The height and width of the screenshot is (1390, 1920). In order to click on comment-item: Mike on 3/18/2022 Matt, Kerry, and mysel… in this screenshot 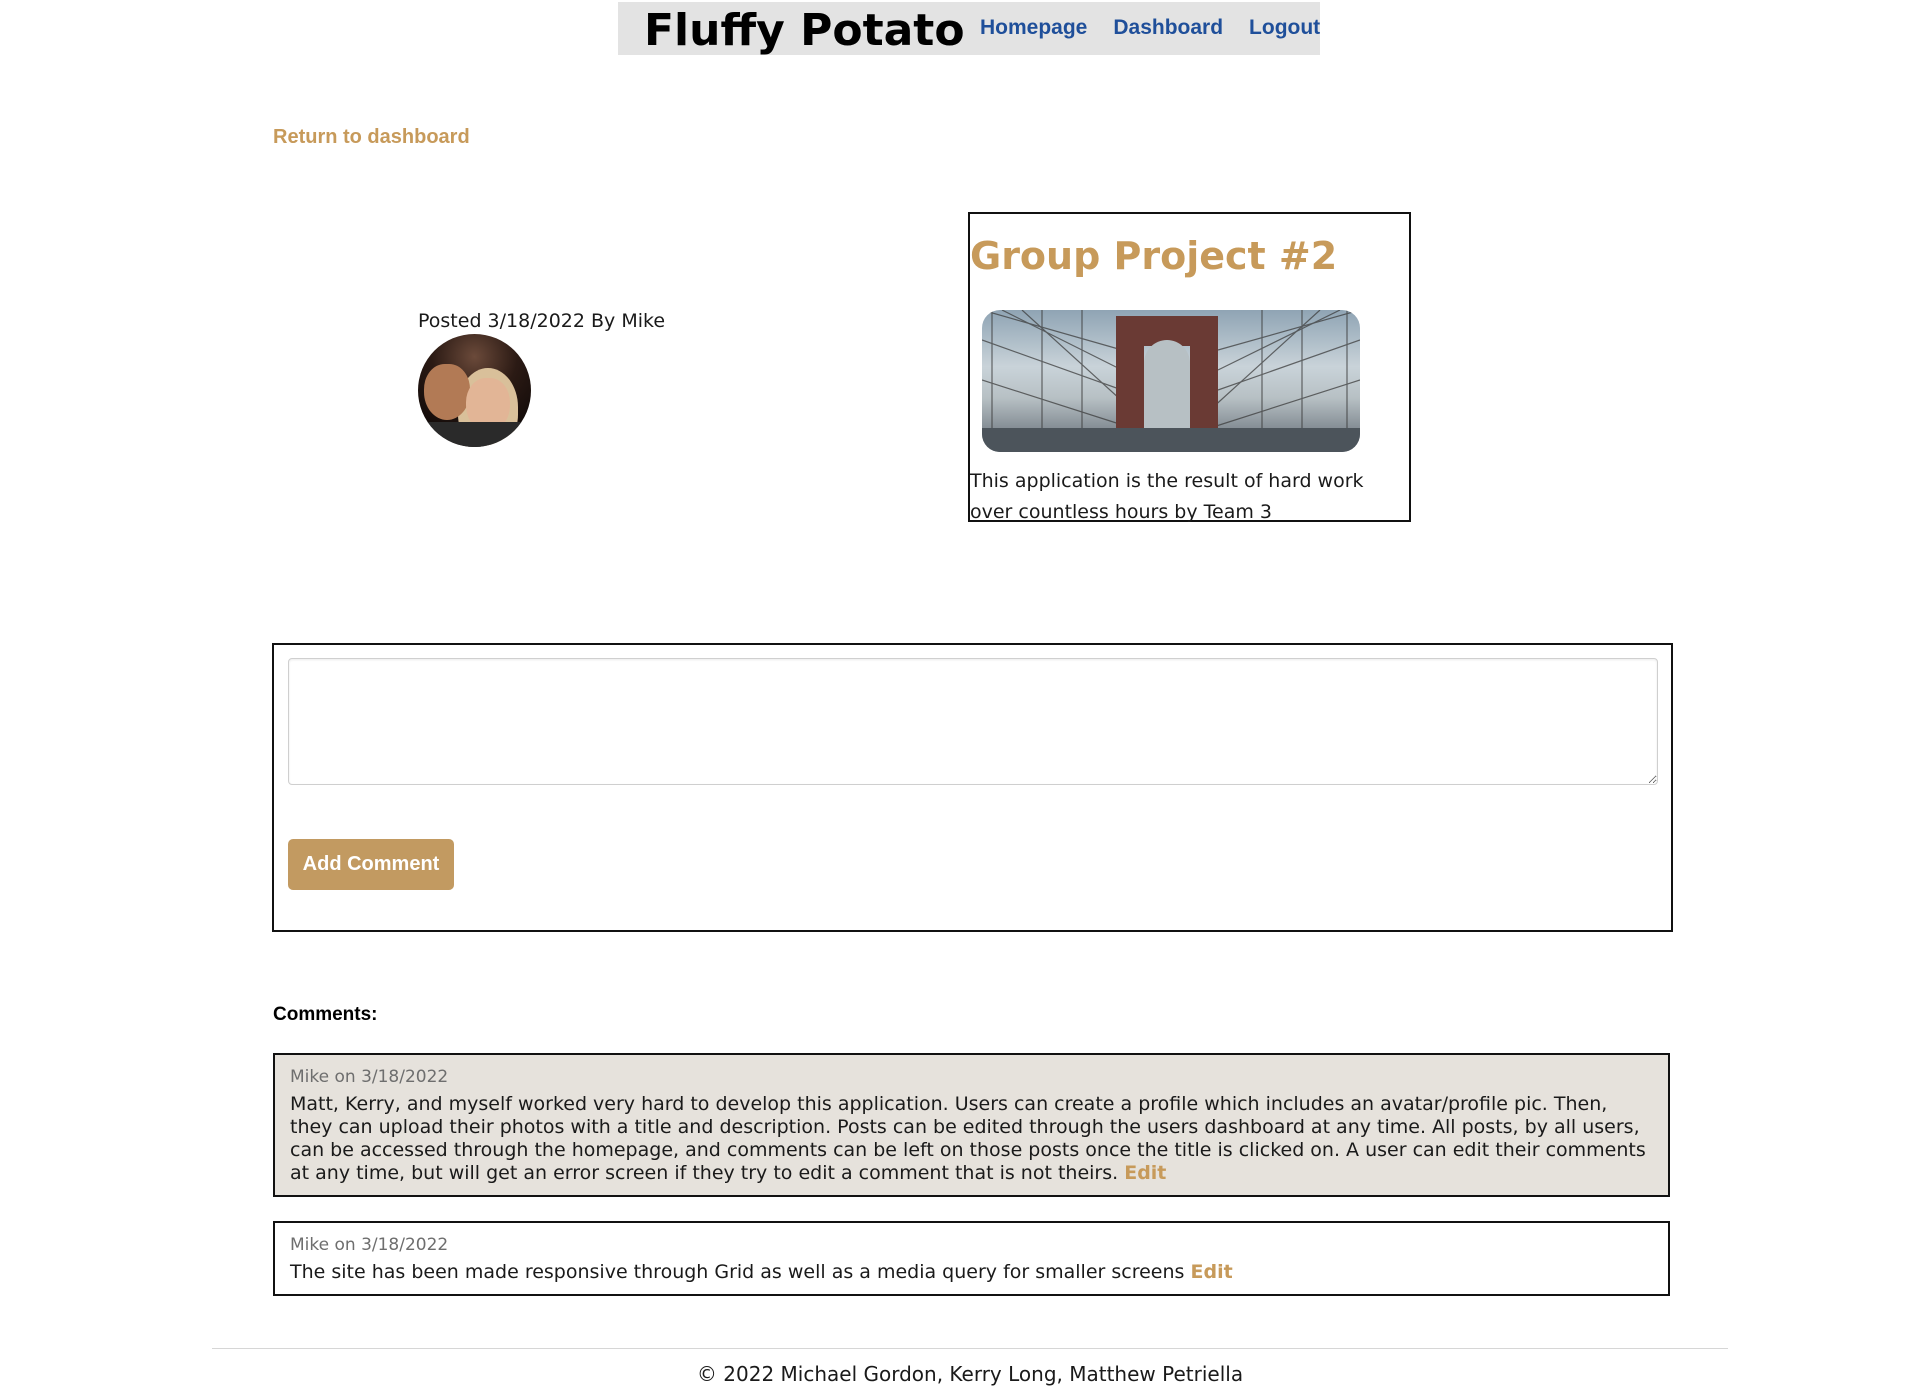, I will do `click(971, 1125)`.